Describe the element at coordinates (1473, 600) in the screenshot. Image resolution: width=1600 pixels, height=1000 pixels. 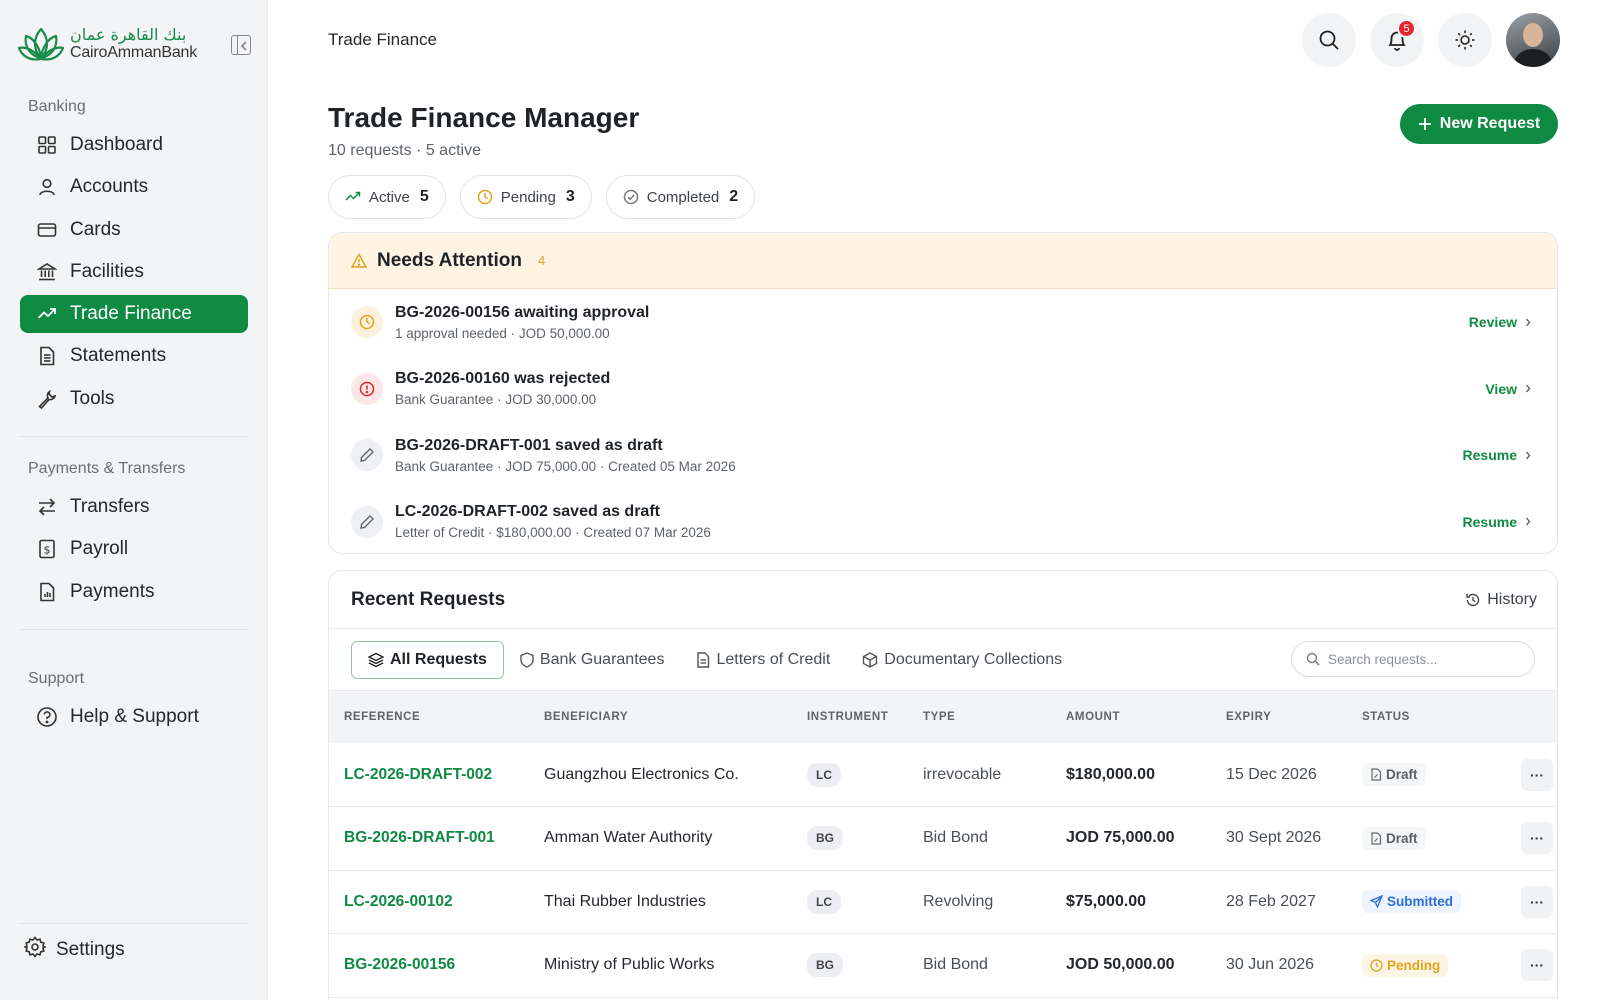
I see `history-icon` at that location.